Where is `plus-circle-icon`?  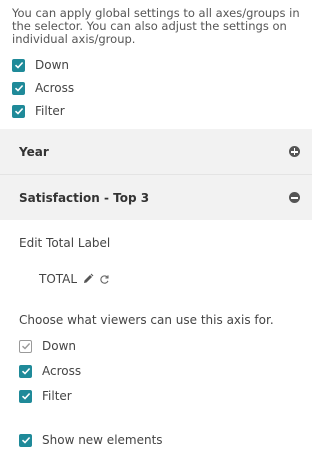 plus-circle-icon is located at coordinates (294, 151).